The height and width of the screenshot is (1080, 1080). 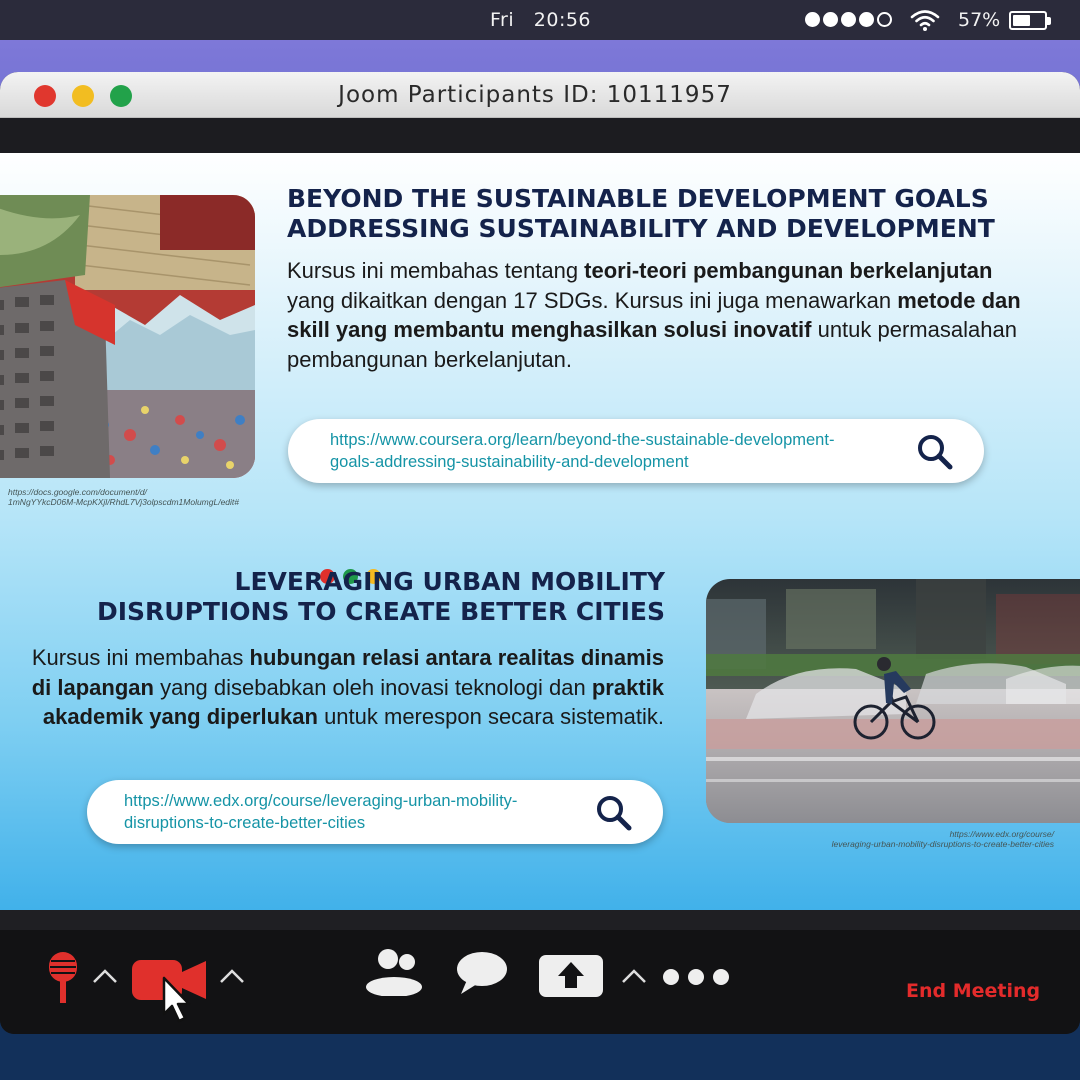 I want to click on course2-title-line1: LEVERAGING URBAN MOBILITY, so click(x=449, y=581).